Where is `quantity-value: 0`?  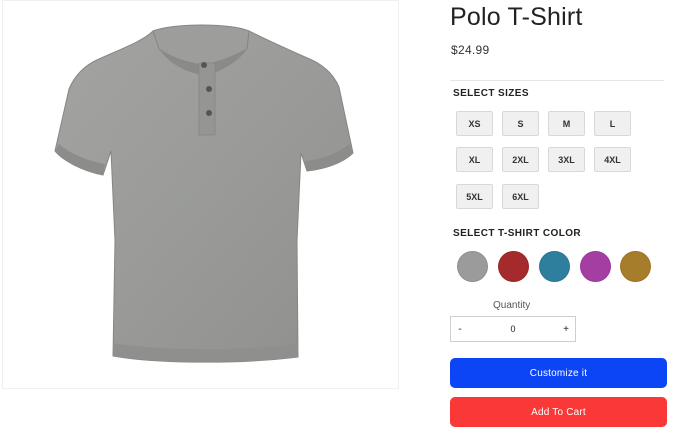 quantity-value: 0 is located at coordinates (513, 329).